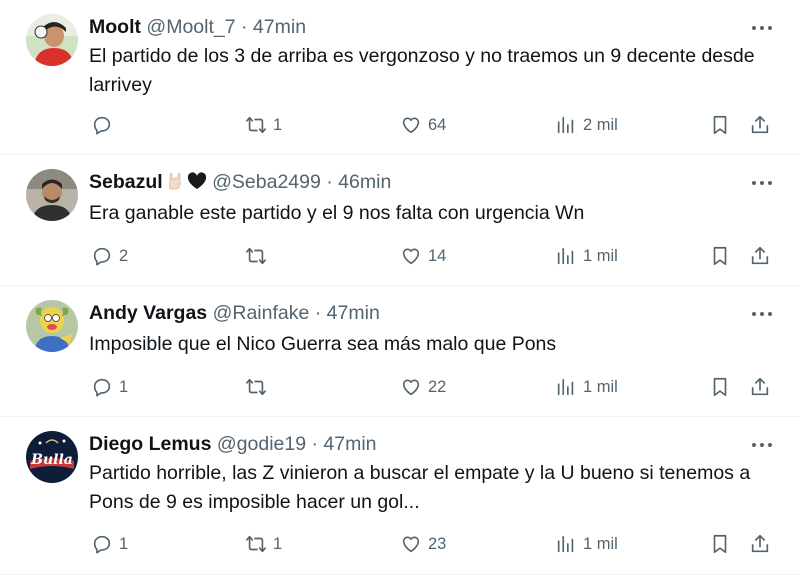 This screenshot has width=800, height=580. I want to click on tweet-header: Andy Vargas @Rainfake · 47min, so click(234, 313).